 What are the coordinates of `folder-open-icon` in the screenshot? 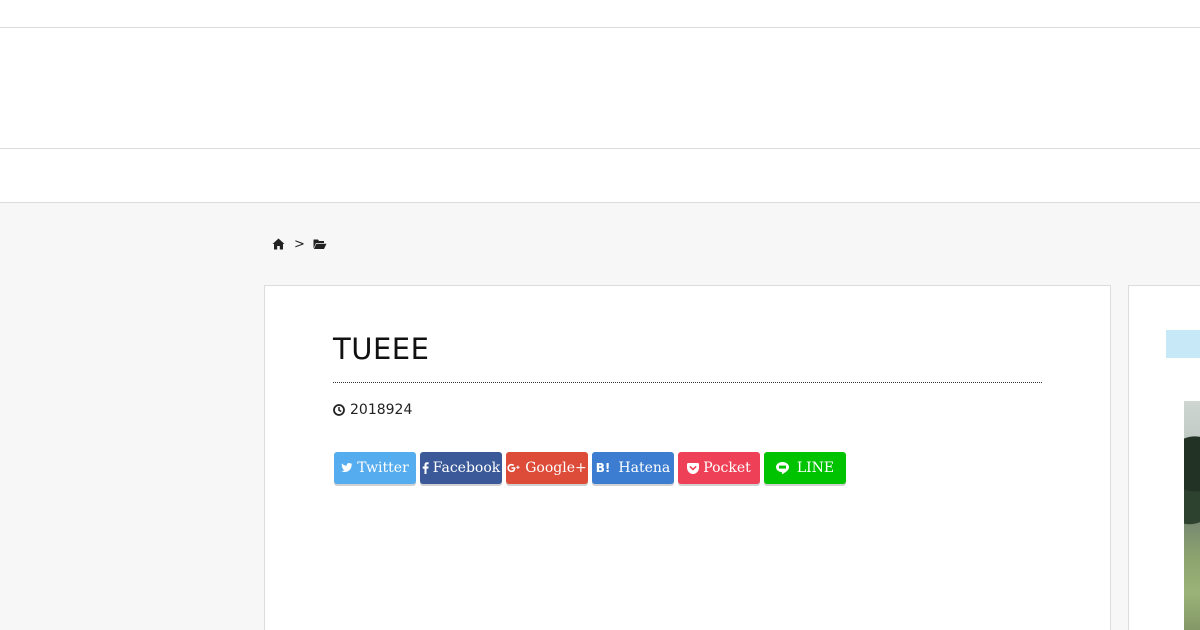 It's located at (320, 244).